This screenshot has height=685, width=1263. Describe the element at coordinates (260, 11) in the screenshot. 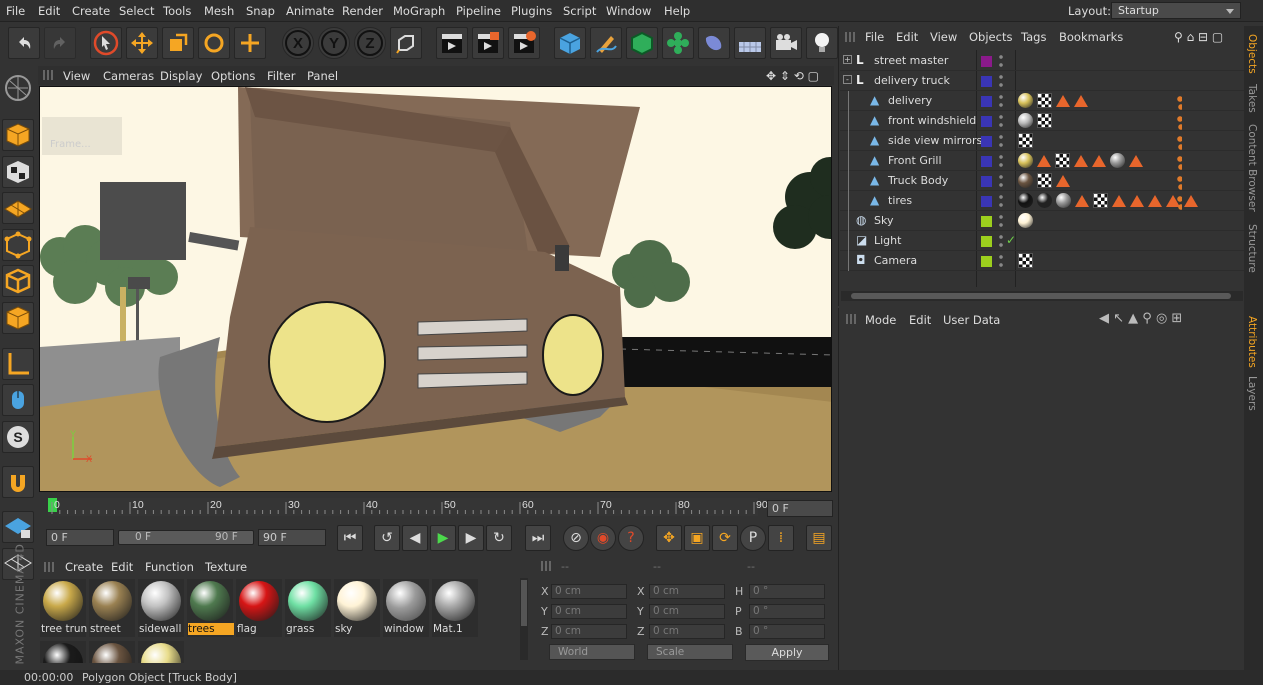

I see `menu-snap: Snap` at that location.